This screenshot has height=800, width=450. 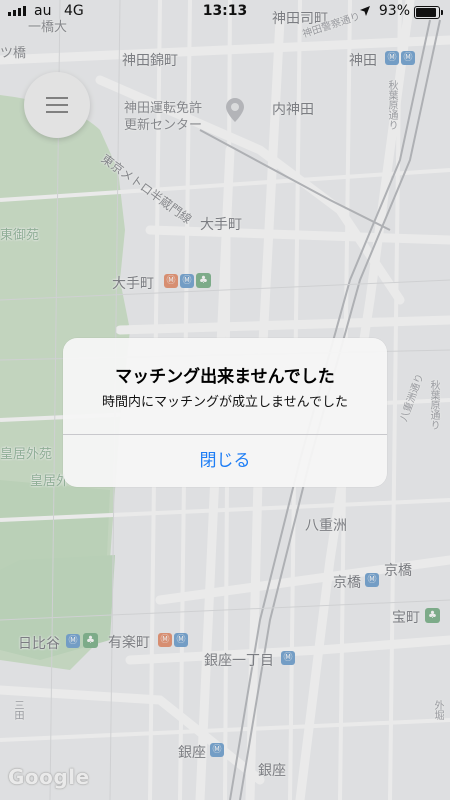 I want to click on battery-icon, so click(x=428, y=12).